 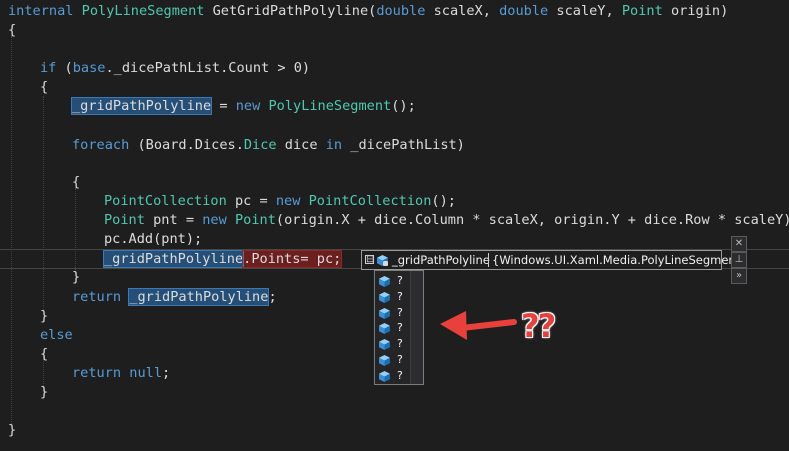 I want to click on datatip-name: _gridPathPolyline, so click(x=441, y=260).